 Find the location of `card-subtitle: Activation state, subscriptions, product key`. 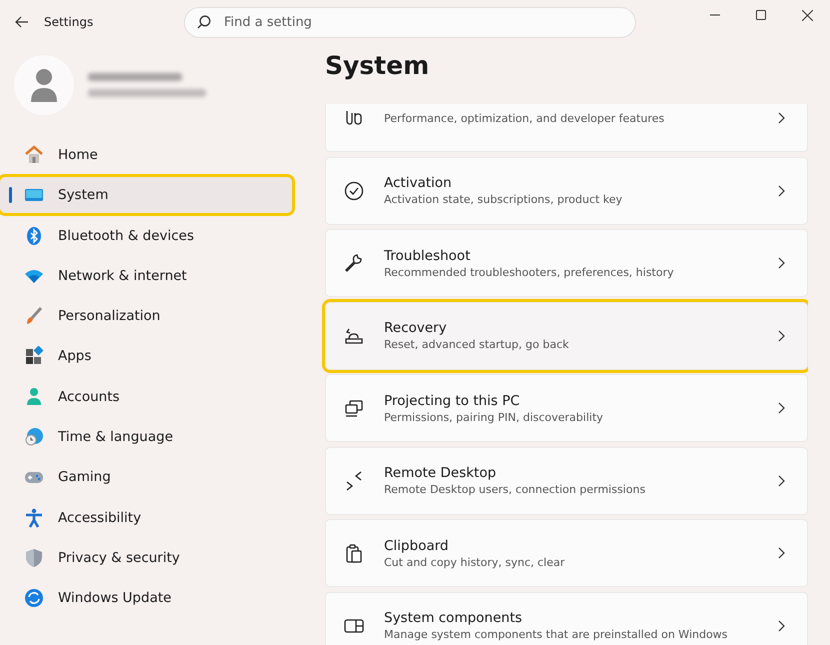

card-subtitle: Activation state, subscriptions, product key is located at coordinates (504, 199).